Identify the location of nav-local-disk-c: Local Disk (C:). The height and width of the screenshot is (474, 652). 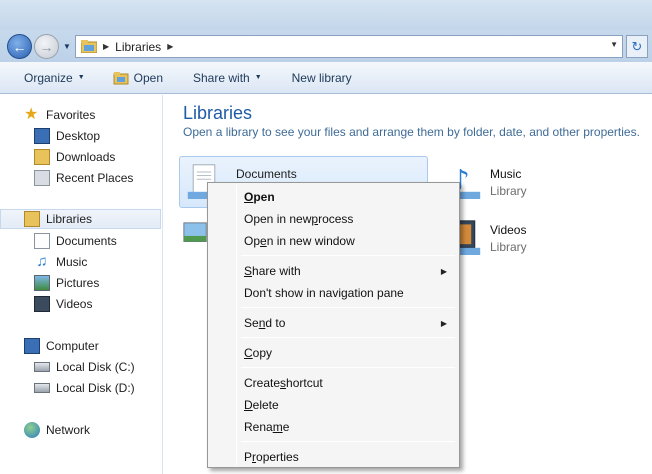
(84, 367).